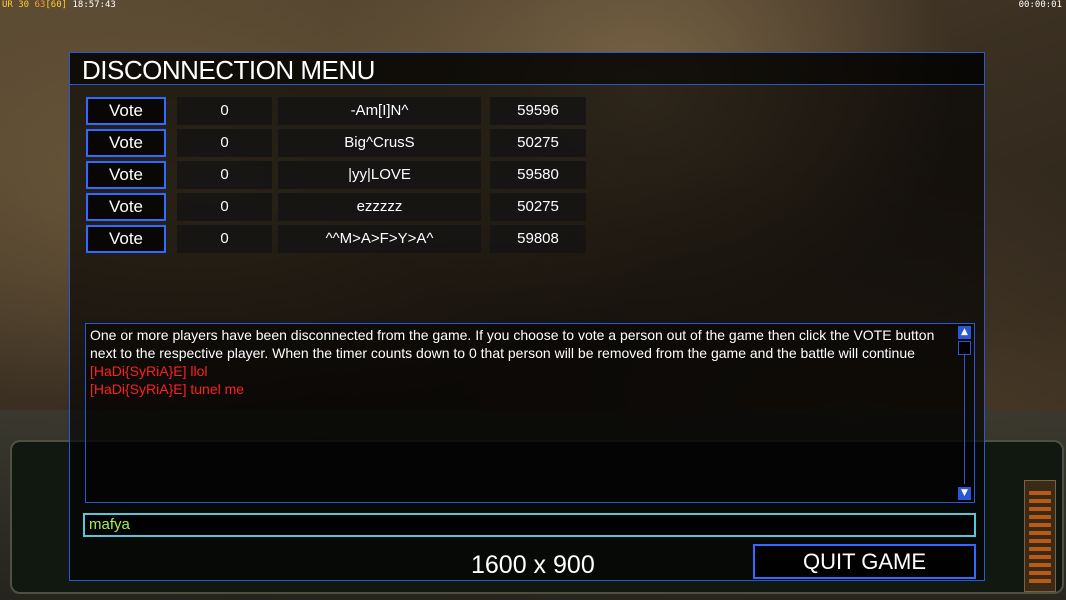 The height and width of the screenshot is (600, 1066). What do you see at coordinates (24, 5) in the screenshot?
I see `fps-value-a: 30` at bounding box center [24, 5].